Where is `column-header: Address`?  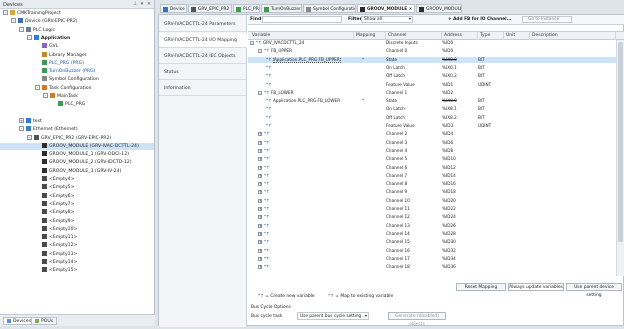 column-header: Address is located at coordinates (460, 36).